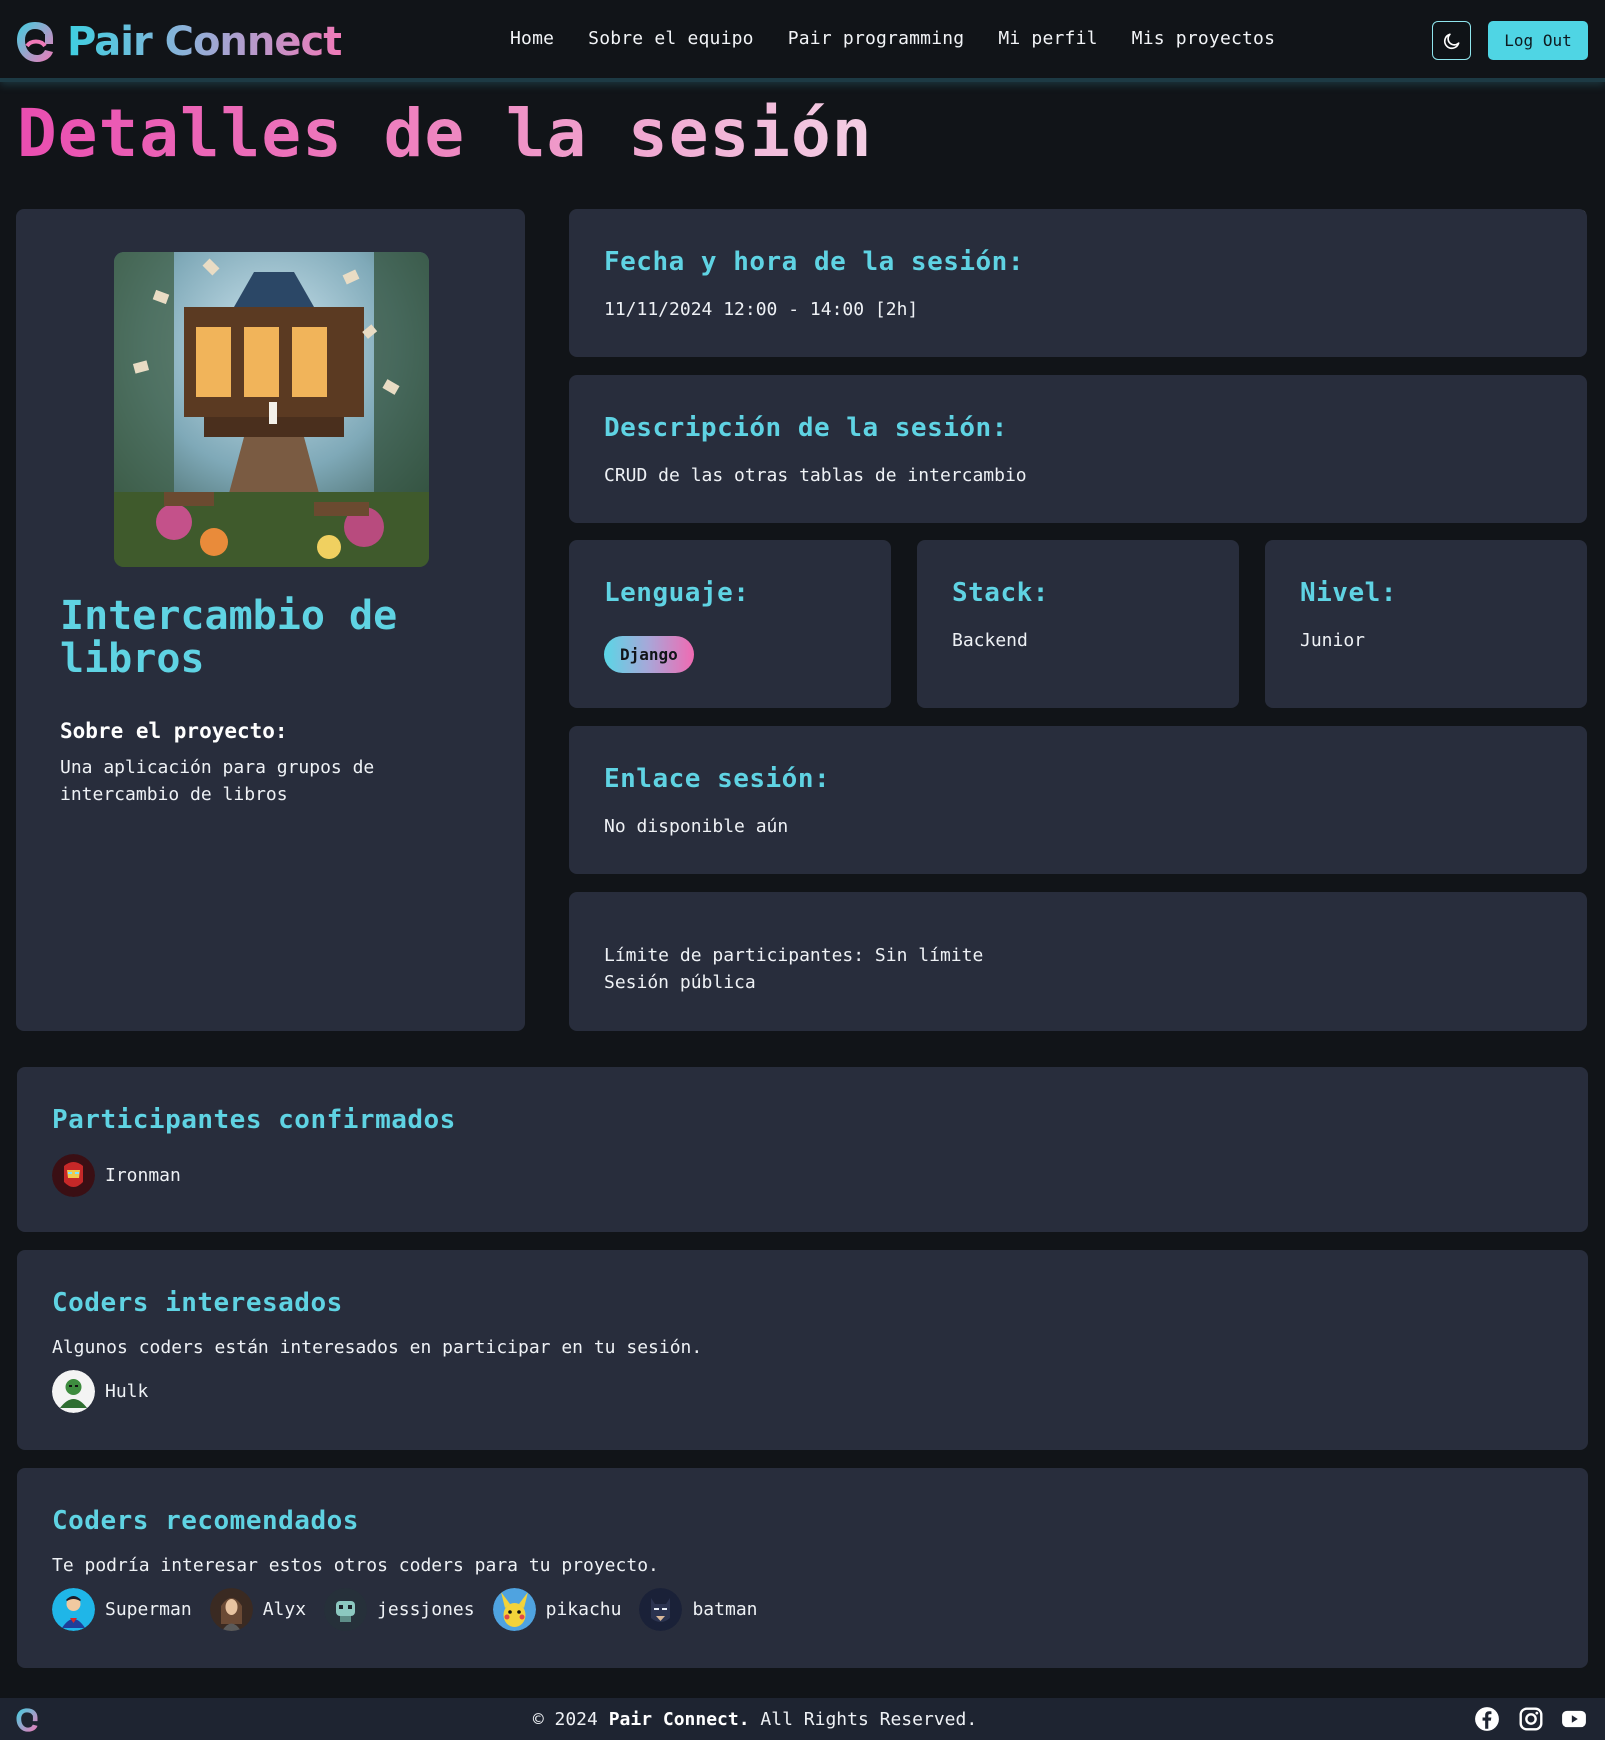 This screenshot has width=1605, height=1740. What do you see at coordinates (725, 1609) in the screenshot?
I see `recommended-coder-name: batman` at bounding box center [725, 1609].